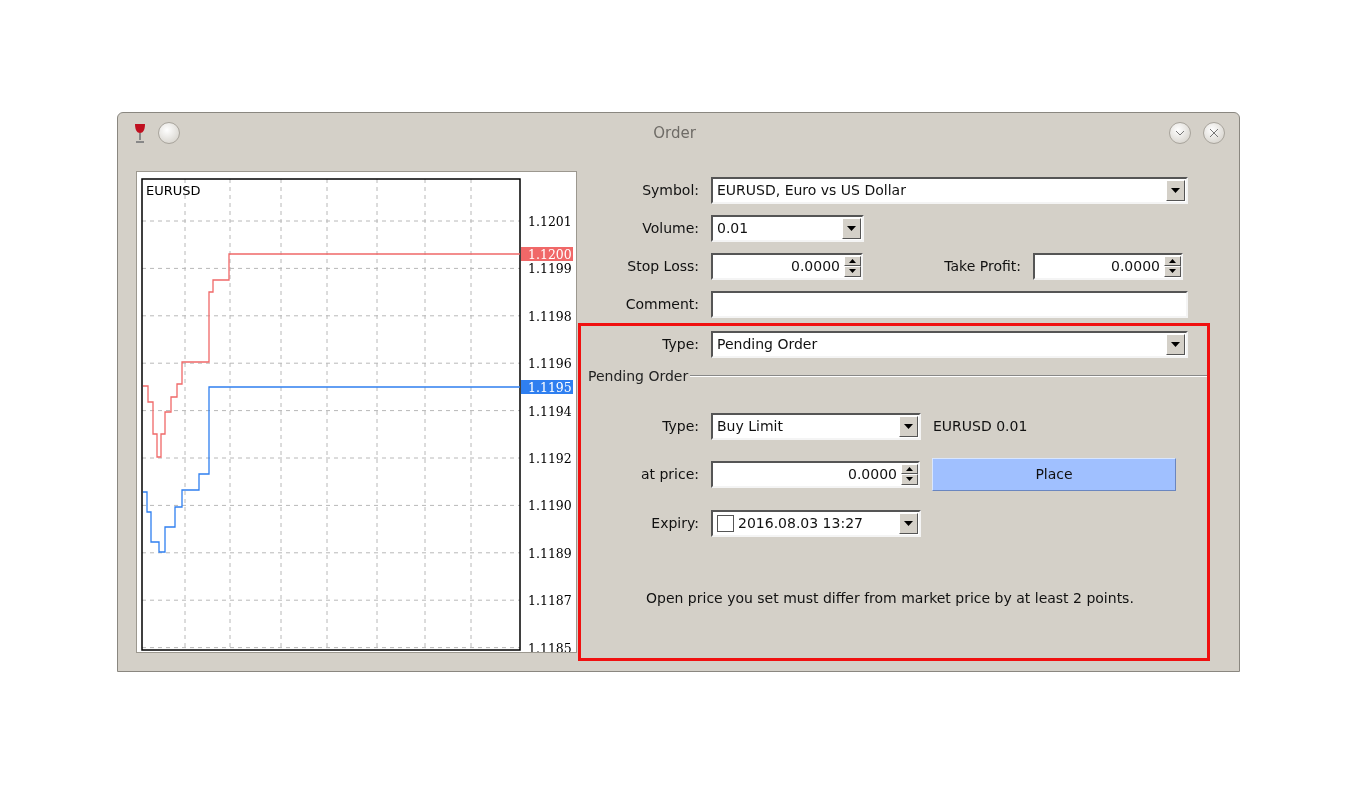 The height and width of the screenshot is (785, 1357). What do you see at coordinates (550, 411) in the screenshot?
I see `price-scale-label: 1.1194` at bounding box center [550, 411].